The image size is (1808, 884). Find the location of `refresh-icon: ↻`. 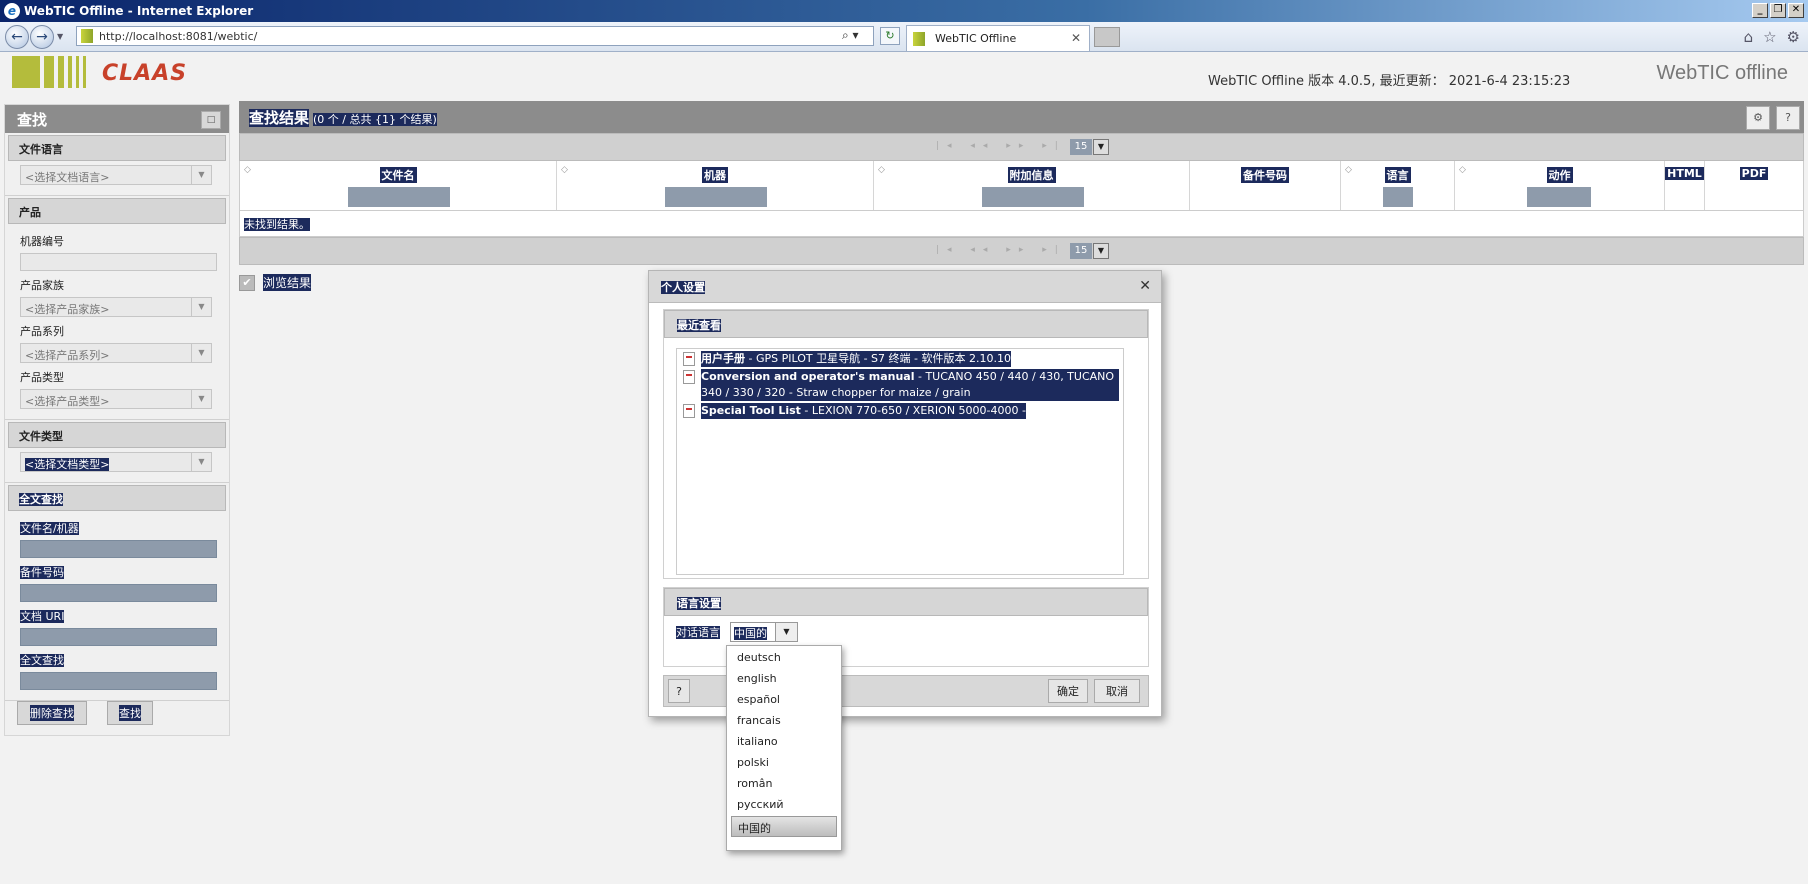

refresh-icon: ↻ is located at coordinates (890, 36).